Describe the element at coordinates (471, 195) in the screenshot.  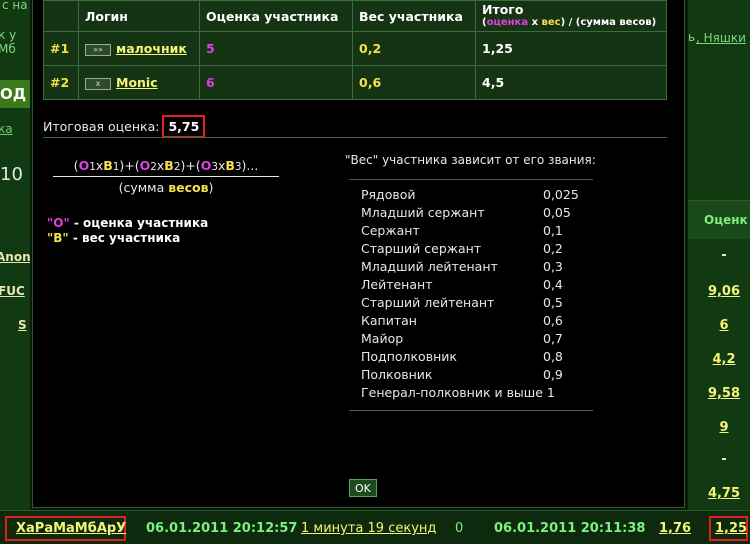
I see `rank-row: Рядовой 0,025` at that location.